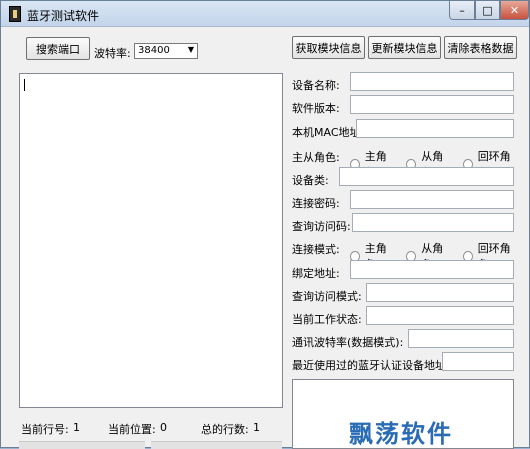 Image resolution: width=530 pixels, height=449 pixels. Describe the element at coordinates (432, 269) in the screenshot. I see `bind-address-field` at that location.